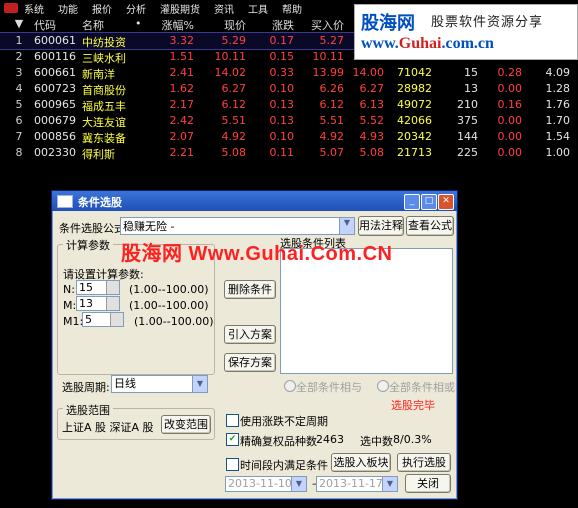 Image resolution: width=578 pixels, height=508 pixels. Describe the element at coordinates (11, 8) in the screenshot. I see `app-logo-icon` at that location.